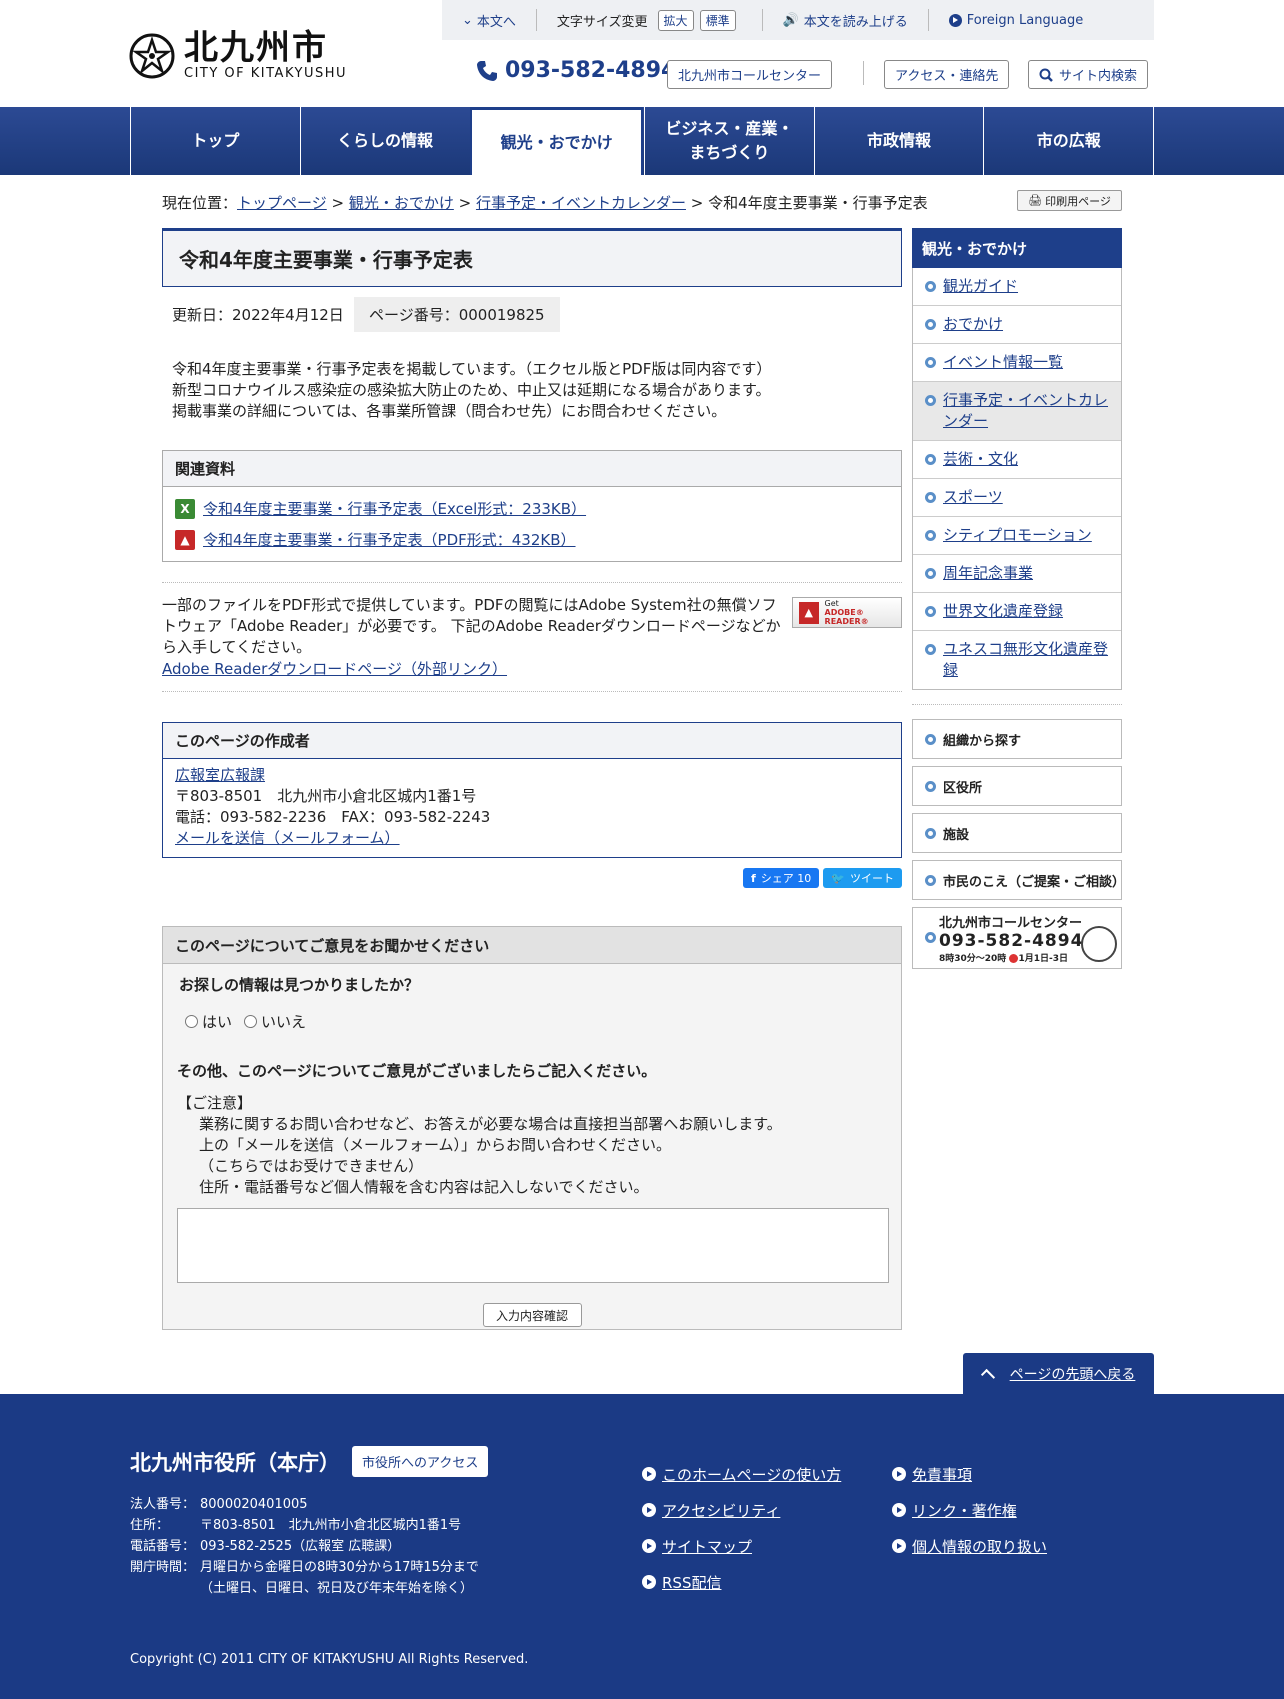 The width and height of the screenshot is (1284, 1699). Describe the element at coordinates (1069, 141) in the screenshot. I see `nav-item-public-relations: 市の広報` at that location.